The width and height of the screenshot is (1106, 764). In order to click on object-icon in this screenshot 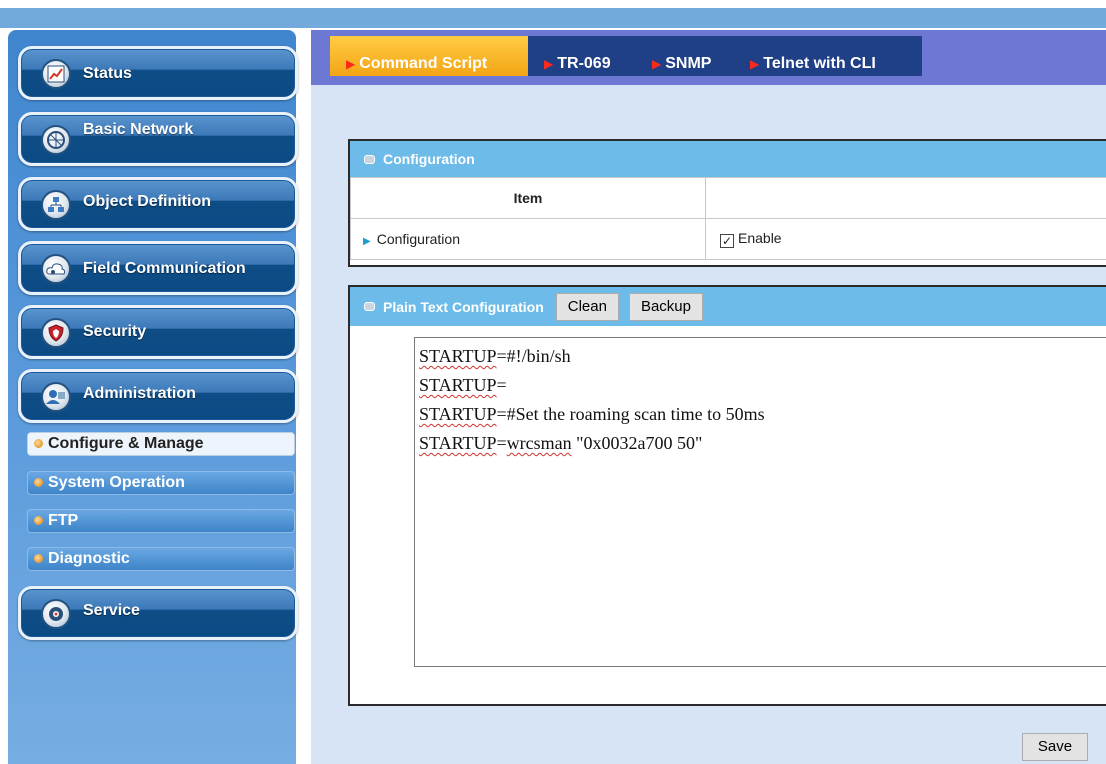, I will do `click(56, 205)`.